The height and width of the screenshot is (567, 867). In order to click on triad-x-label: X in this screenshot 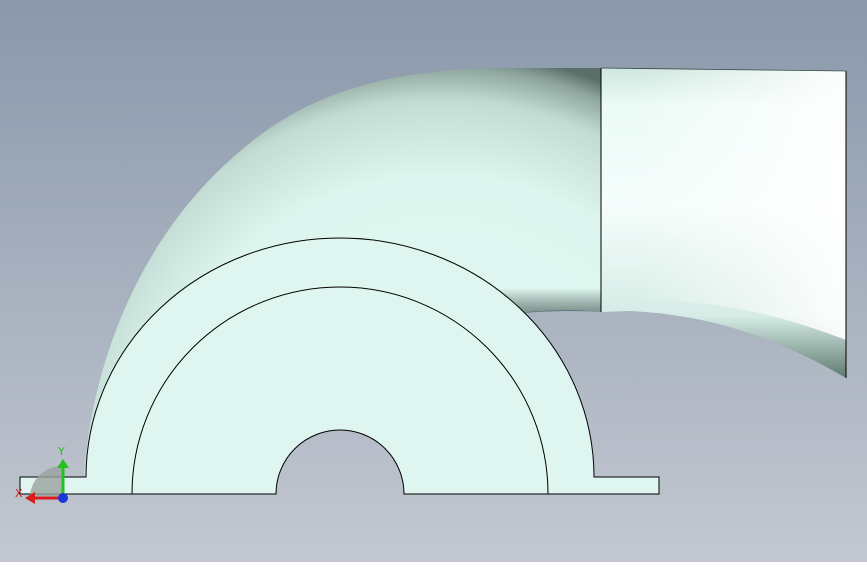, I will do `click(19, 493)`.